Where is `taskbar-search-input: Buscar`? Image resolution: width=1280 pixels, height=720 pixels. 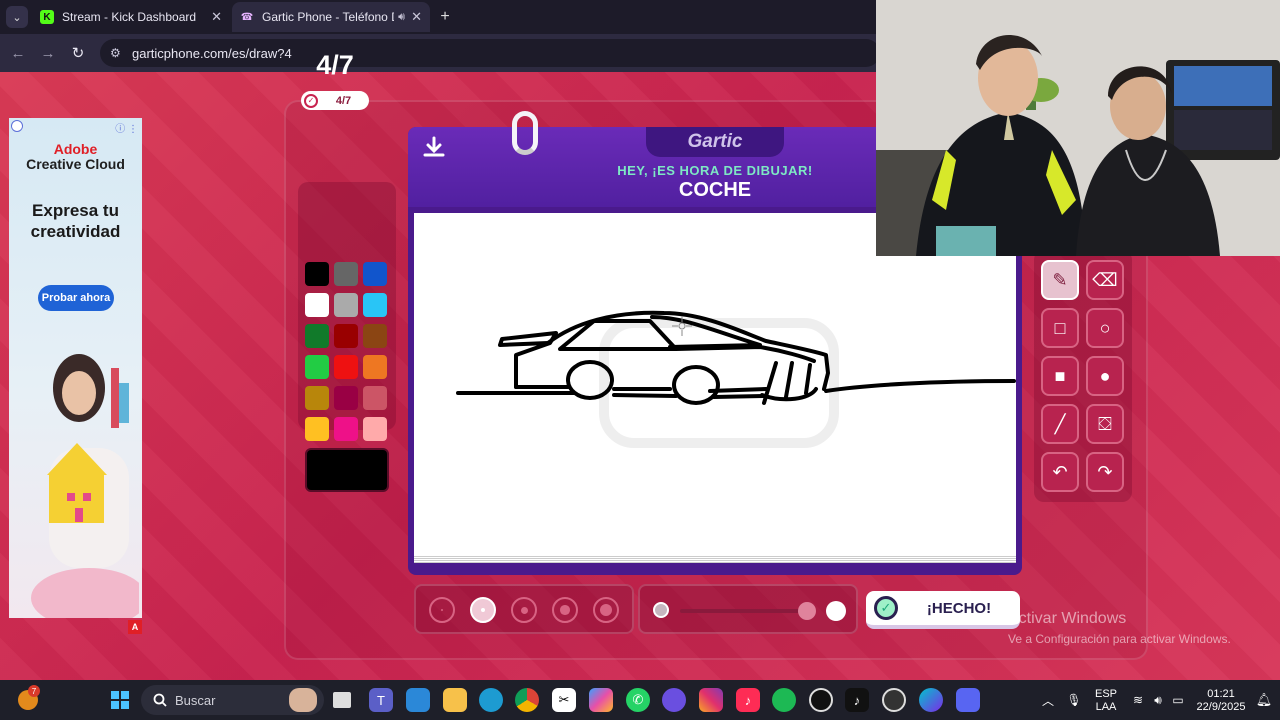 taskbar-search-input: Buscar is located at coordinates (232, 700).